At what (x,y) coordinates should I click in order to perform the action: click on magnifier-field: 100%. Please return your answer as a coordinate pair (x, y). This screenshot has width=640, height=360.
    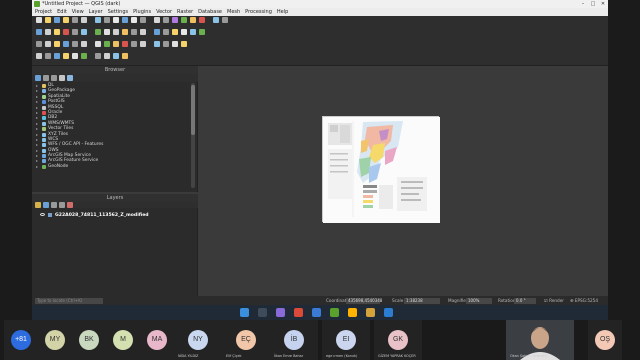
    Looking at the image, I should click on (479, 300).